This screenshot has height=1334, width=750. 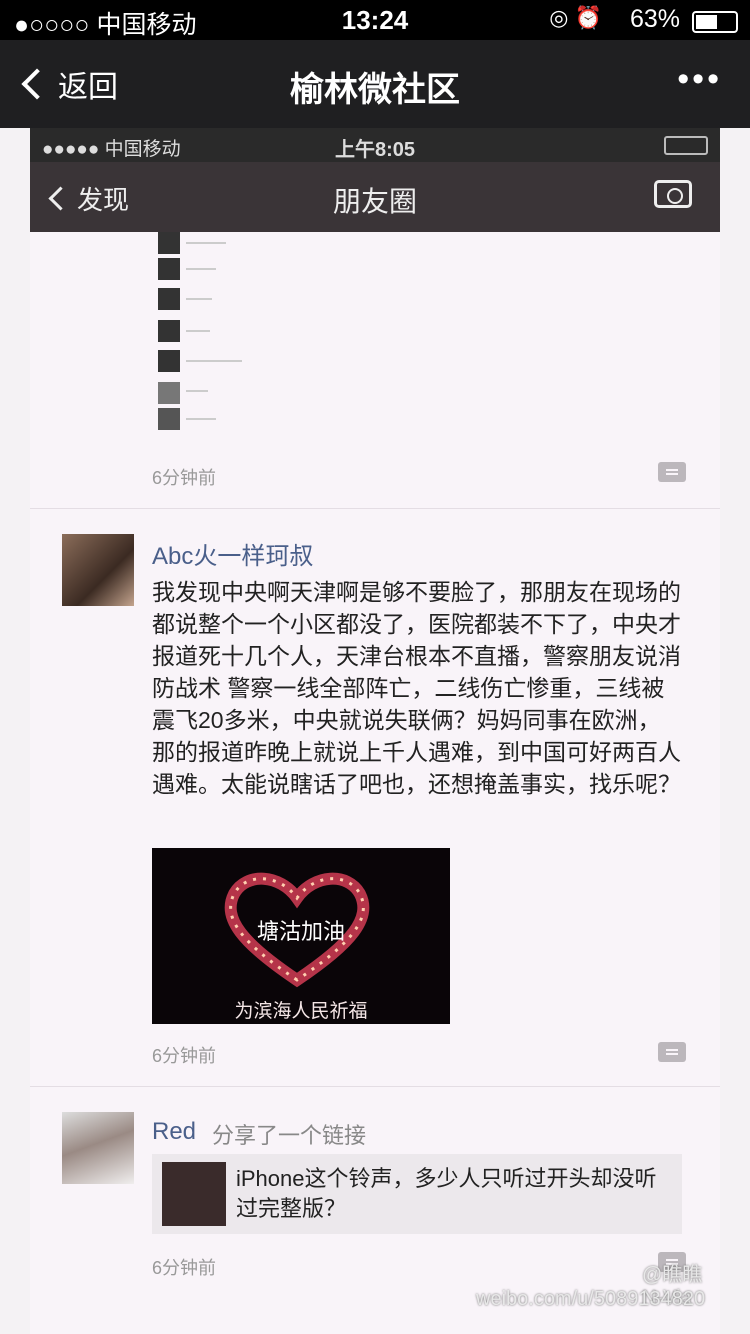 I want to click on battery-icon, so click(x=715, y=22).